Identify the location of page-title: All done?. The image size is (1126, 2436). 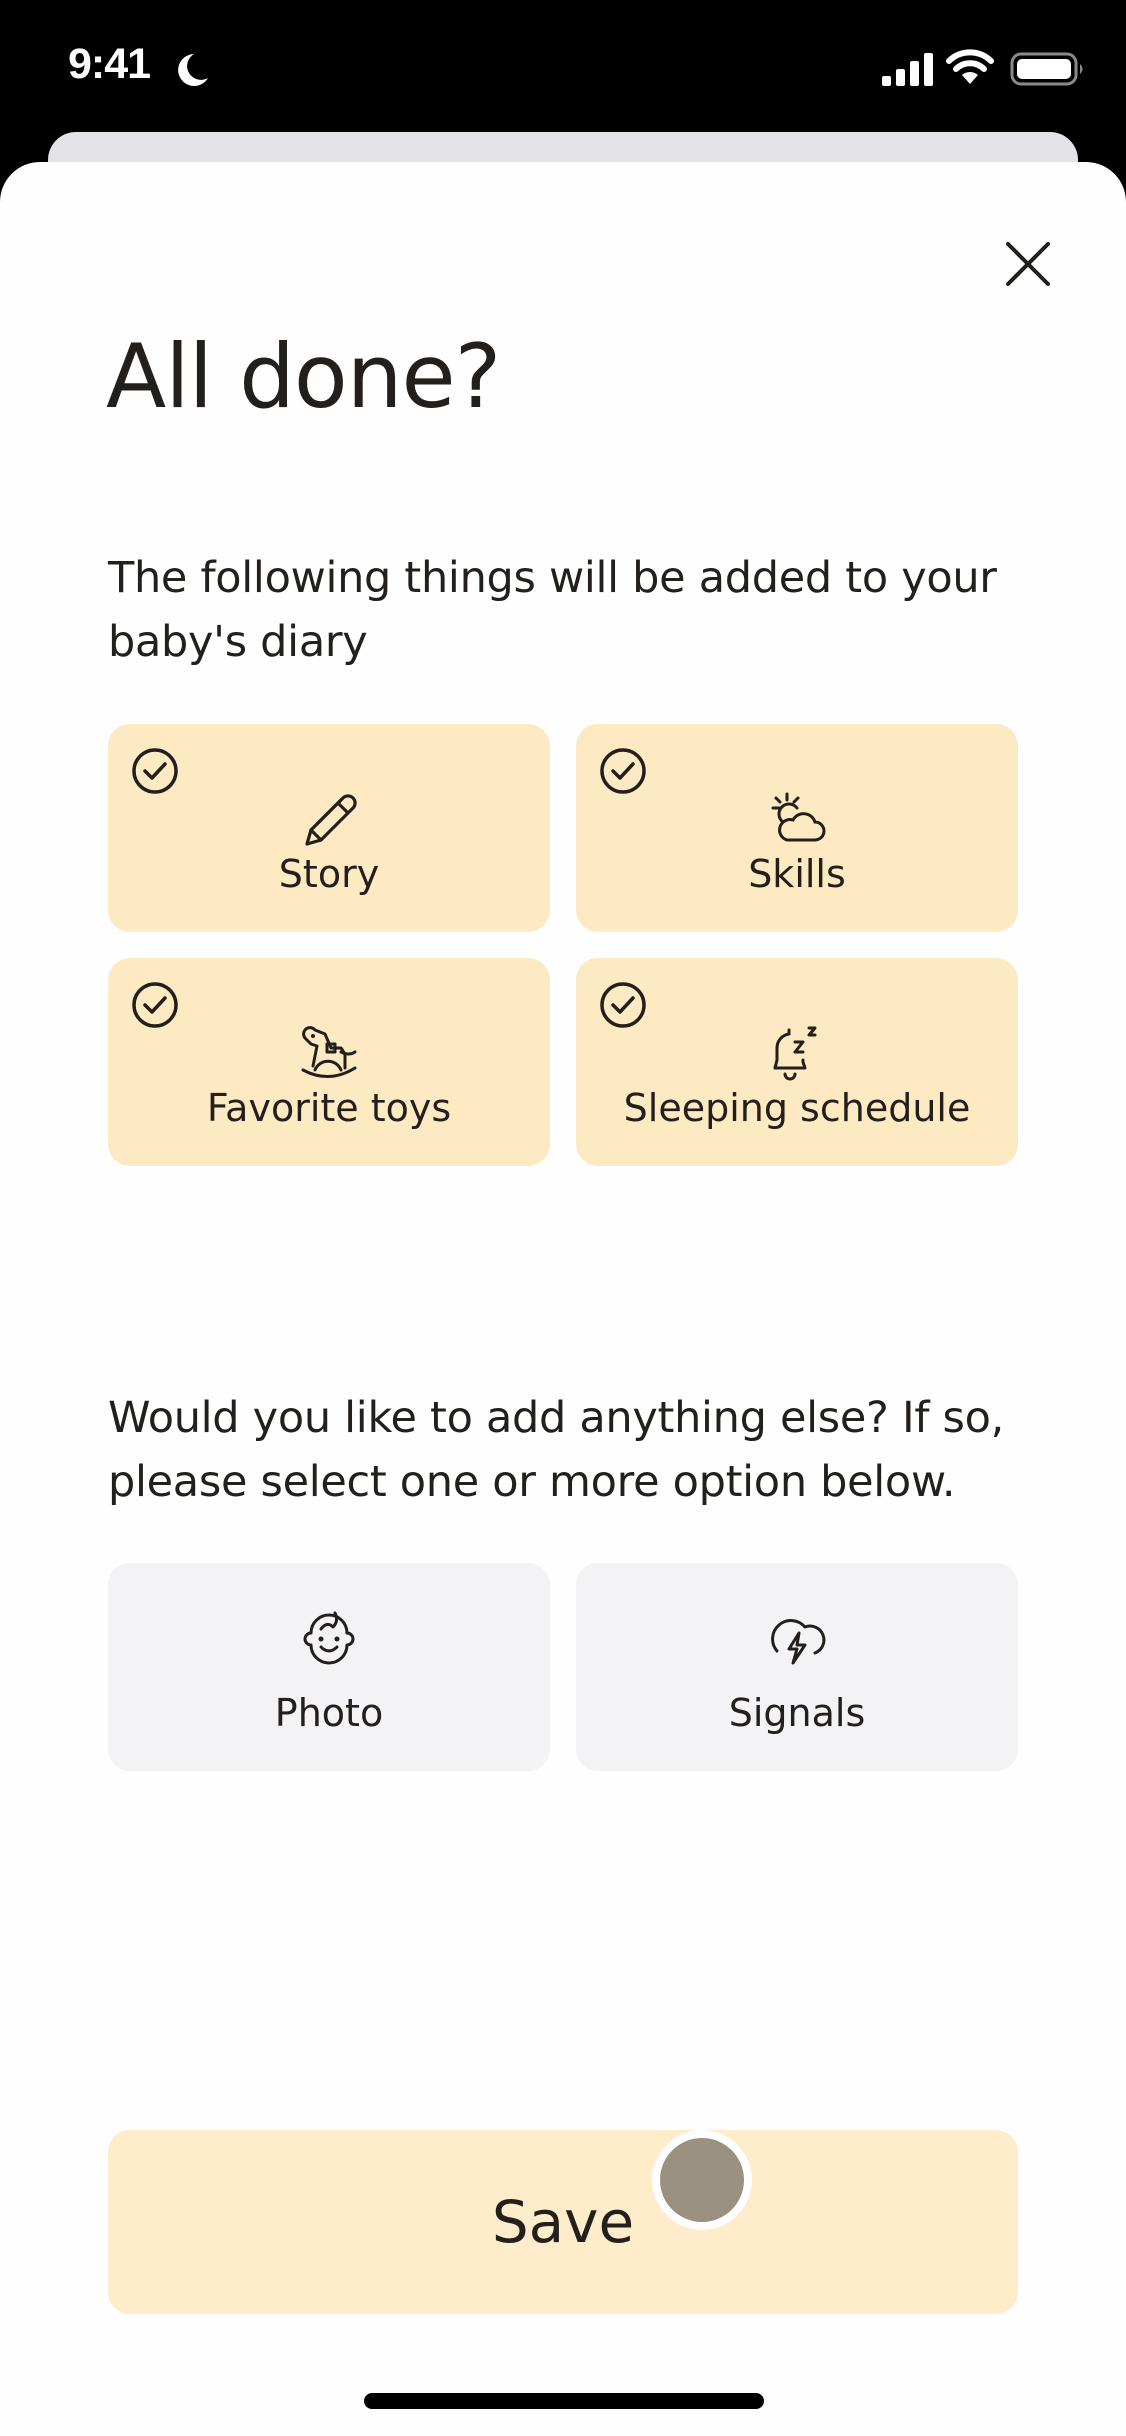
(303, 376).